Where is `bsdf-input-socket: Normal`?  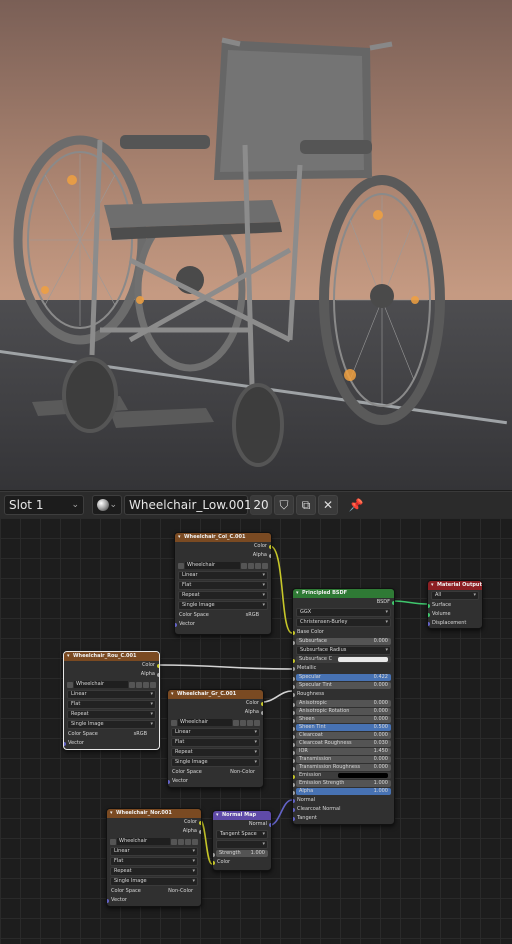 bsdf-input-socket: Normal is located at coordinates (343, 800).